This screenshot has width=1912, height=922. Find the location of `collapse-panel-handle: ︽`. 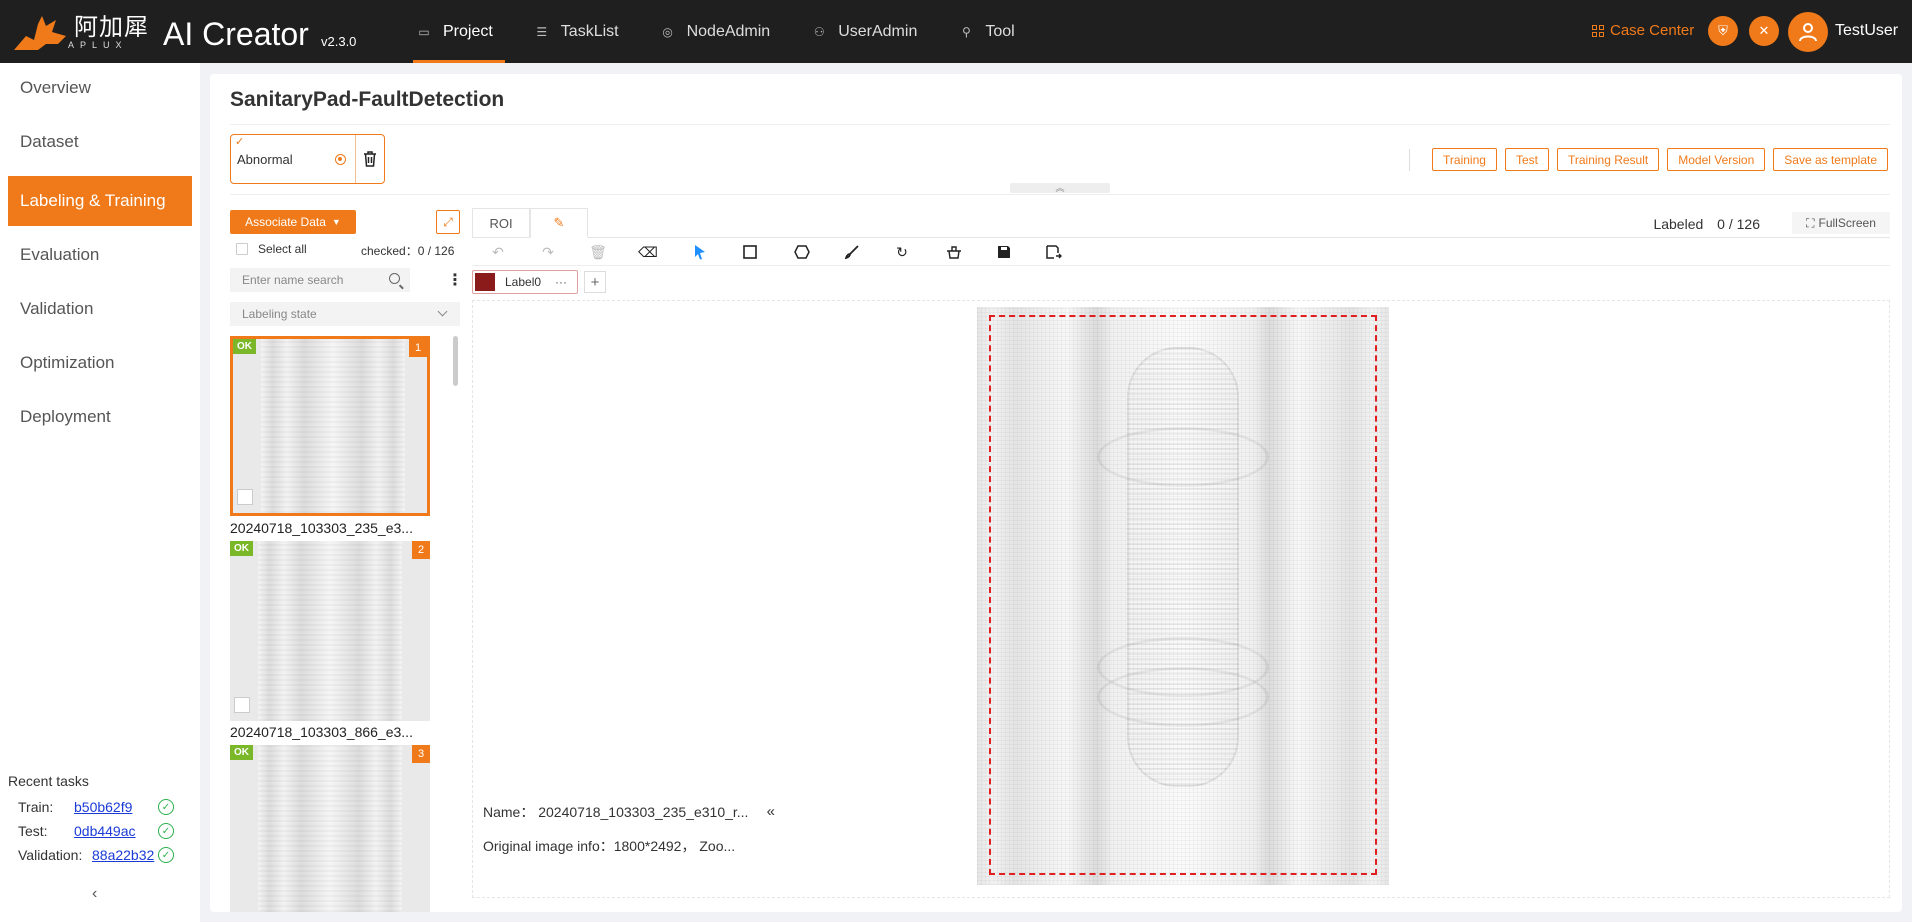

collapse-panel-handle: ︽ is located at coordinates (1060, 188).